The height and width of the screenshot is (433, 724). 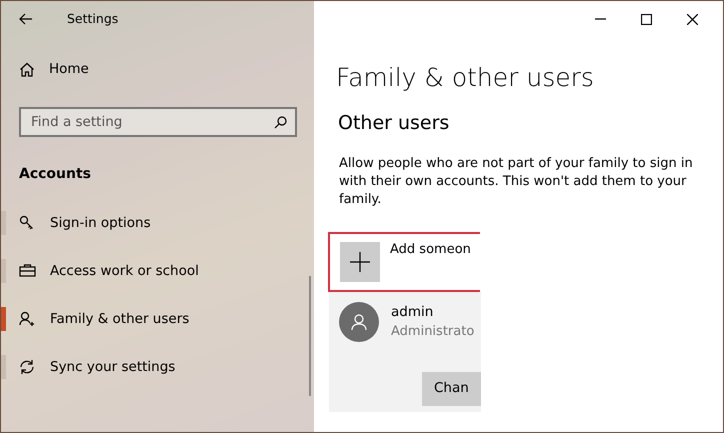 What do you see at coordinates (156, 271) in the screenshot?
I see `nav-item: Access work or school` at bounding box center [156, 271].